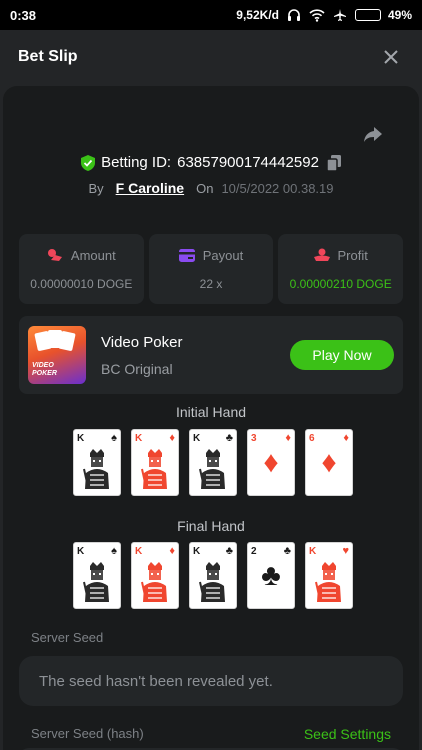  I want to click on betting-id-value: 63857900174442592, so click(248, 162).